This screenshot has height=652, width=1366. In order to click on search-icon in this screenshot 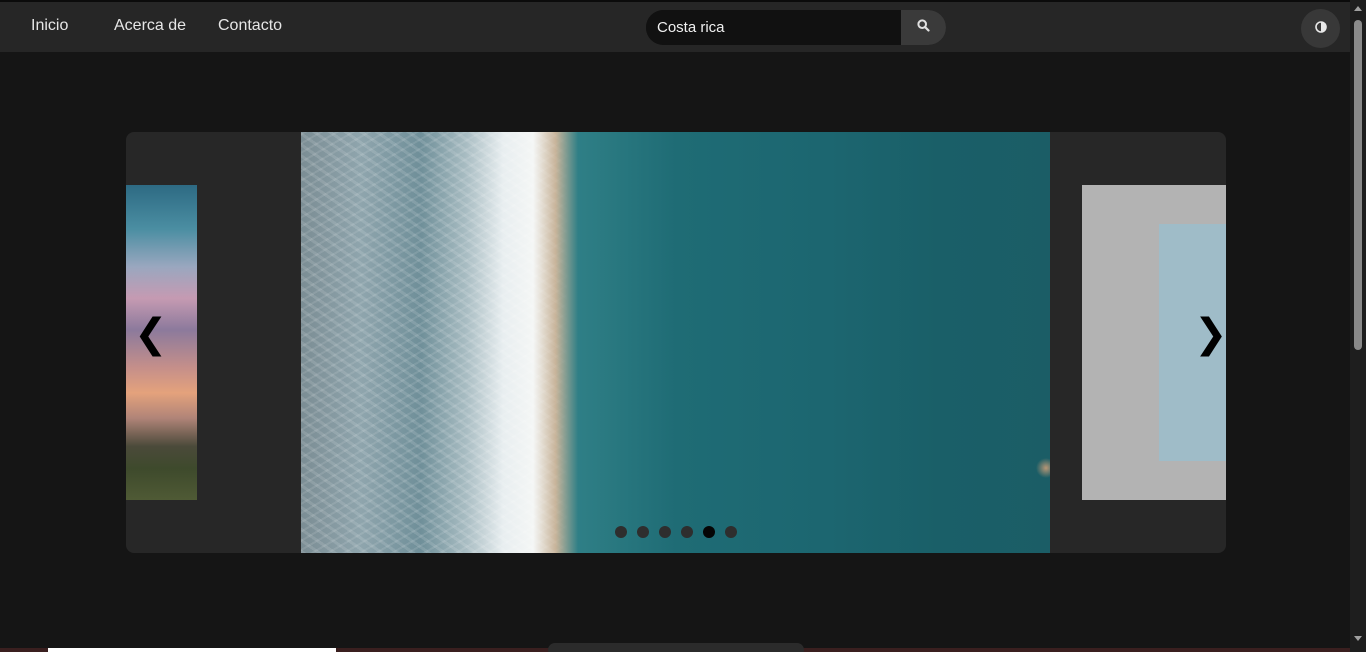, I will do `click(923, 27)`.